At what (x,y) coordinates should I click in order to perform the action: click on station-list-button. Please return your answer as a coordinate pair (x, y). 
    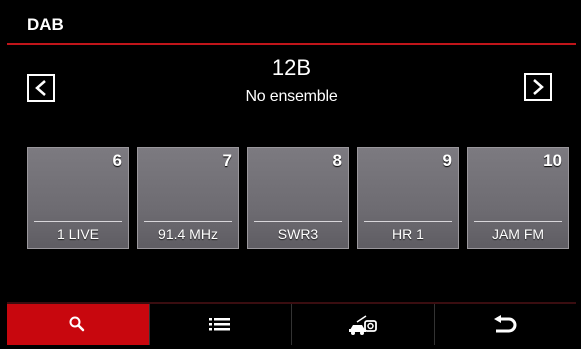
    Looking at the image, I should click on (220, 324).